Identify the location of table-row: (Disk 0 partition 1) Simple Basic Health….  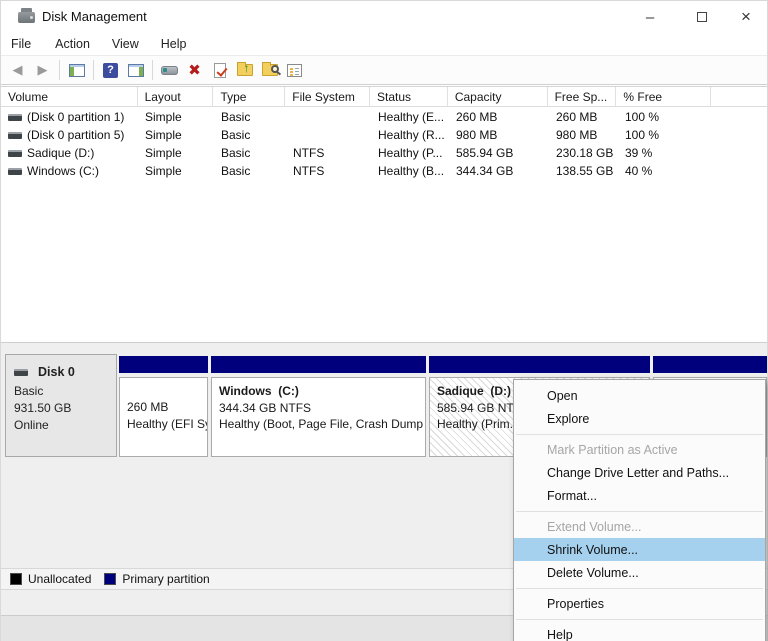
(384, 117).